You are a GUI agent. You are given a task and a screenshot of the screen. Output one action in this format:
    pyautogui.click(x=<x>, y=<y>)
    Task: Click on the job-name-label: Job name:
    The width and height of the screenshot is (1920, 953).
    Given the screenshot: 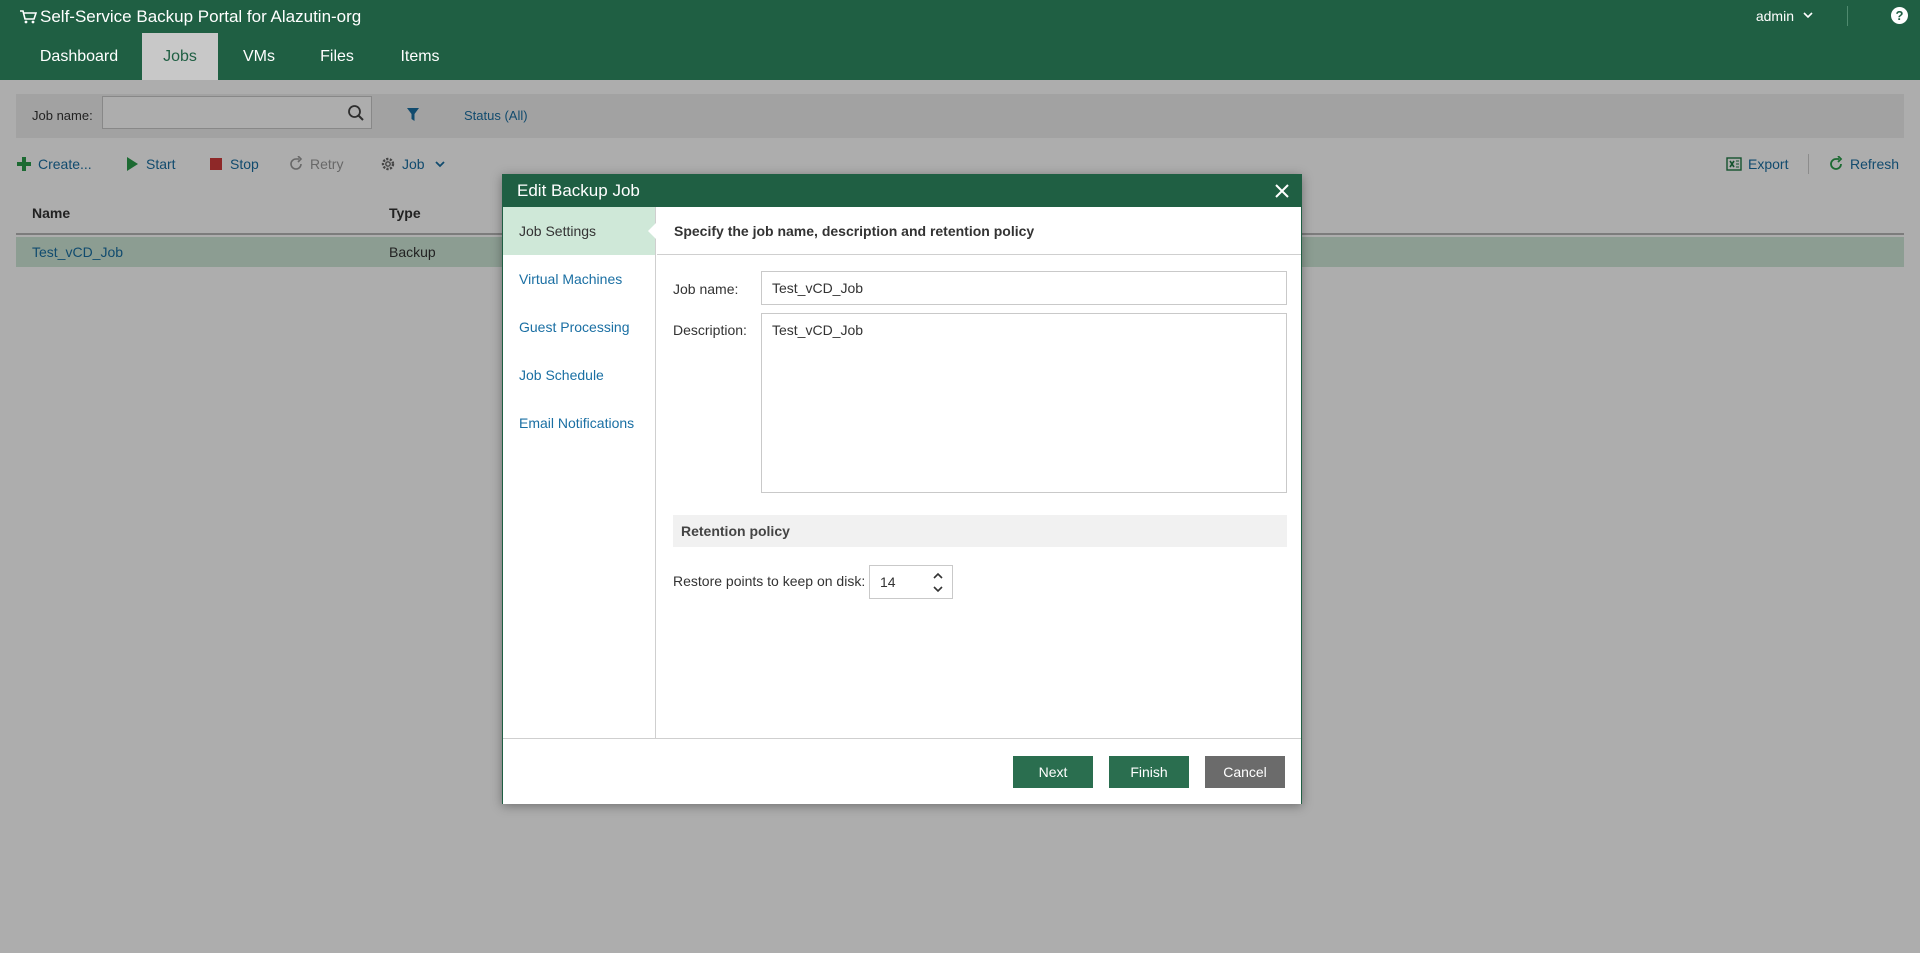 What is the action you would take?
    pyautogui.click(x=706, y=289)
    